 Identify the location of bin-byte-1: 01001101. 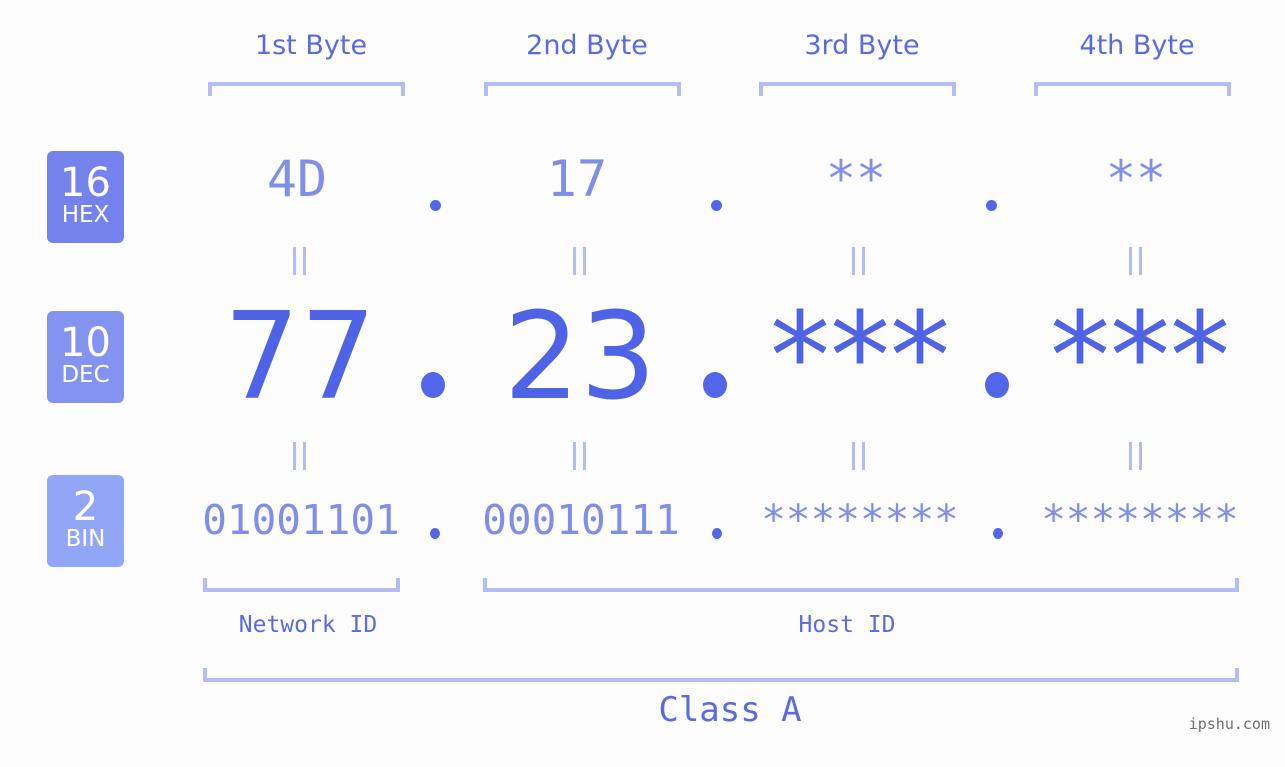
(301, 520).